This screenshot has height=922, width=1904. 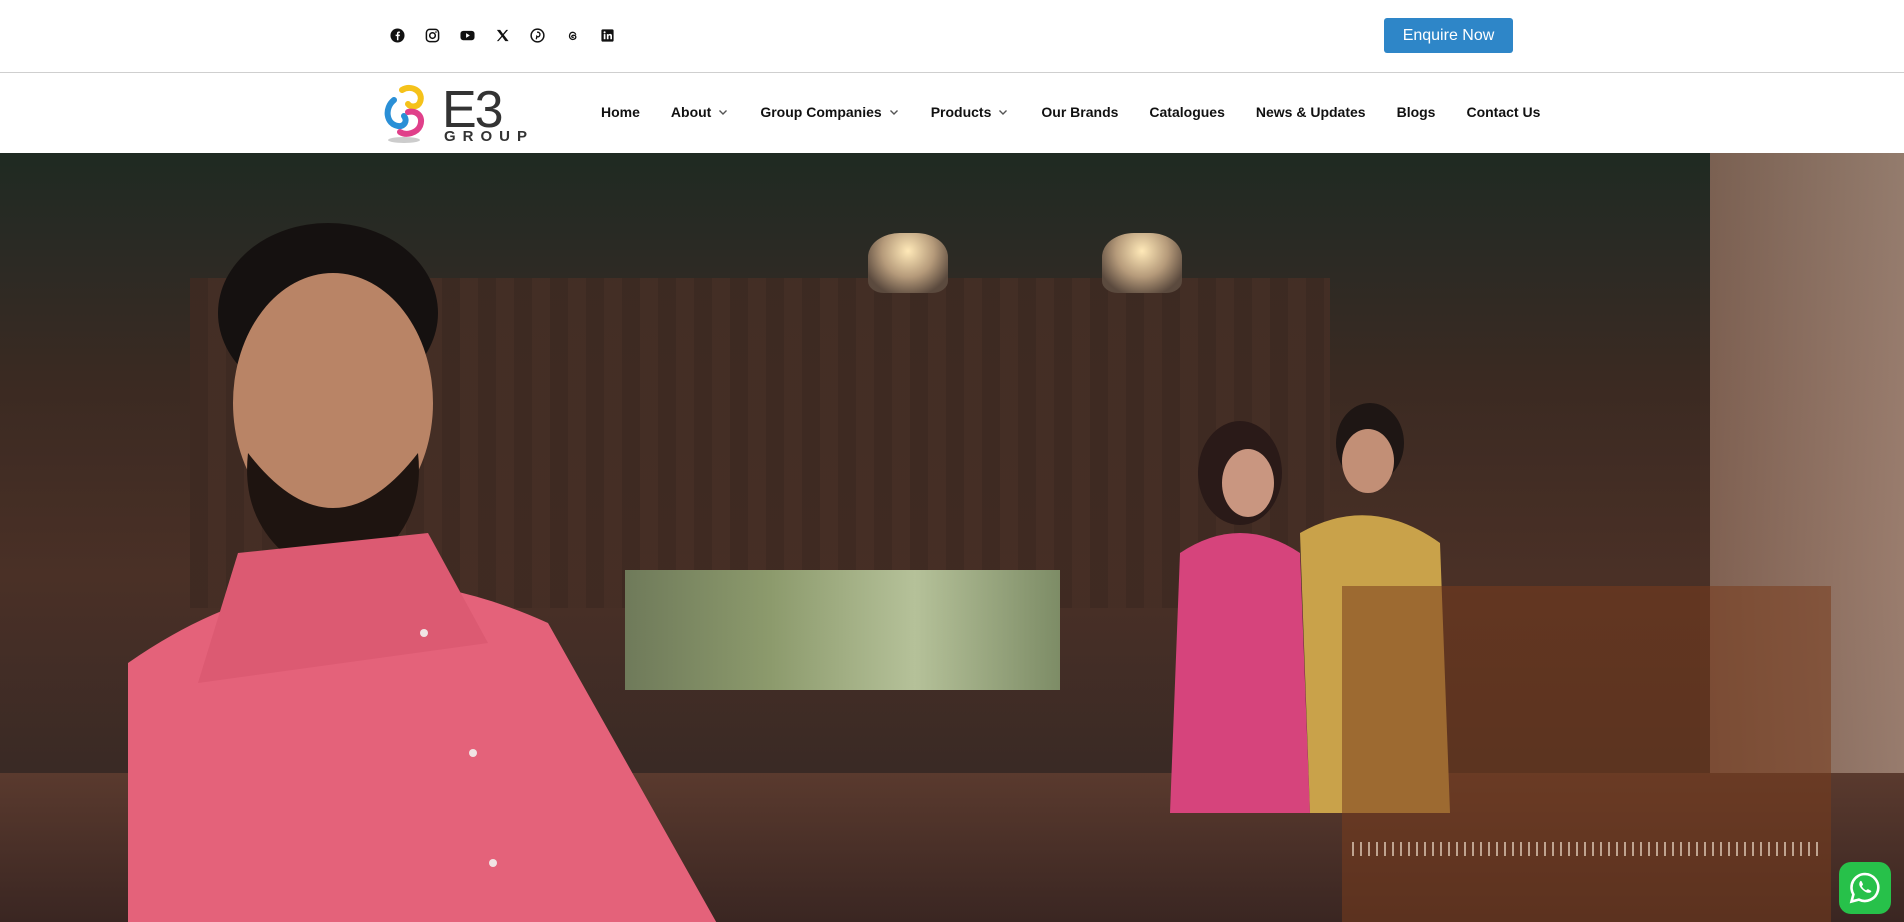 I want to click on logo-mark-icon, so click(x=404, y=113).